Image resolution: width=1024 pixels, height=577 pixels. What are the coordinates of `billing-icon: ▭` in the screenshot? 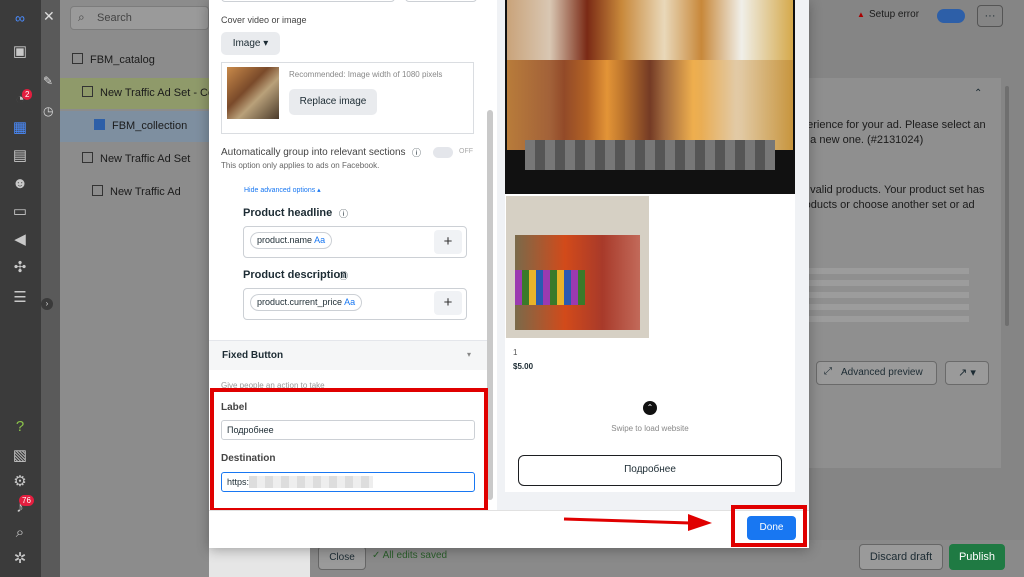 It's located at (20, 212).